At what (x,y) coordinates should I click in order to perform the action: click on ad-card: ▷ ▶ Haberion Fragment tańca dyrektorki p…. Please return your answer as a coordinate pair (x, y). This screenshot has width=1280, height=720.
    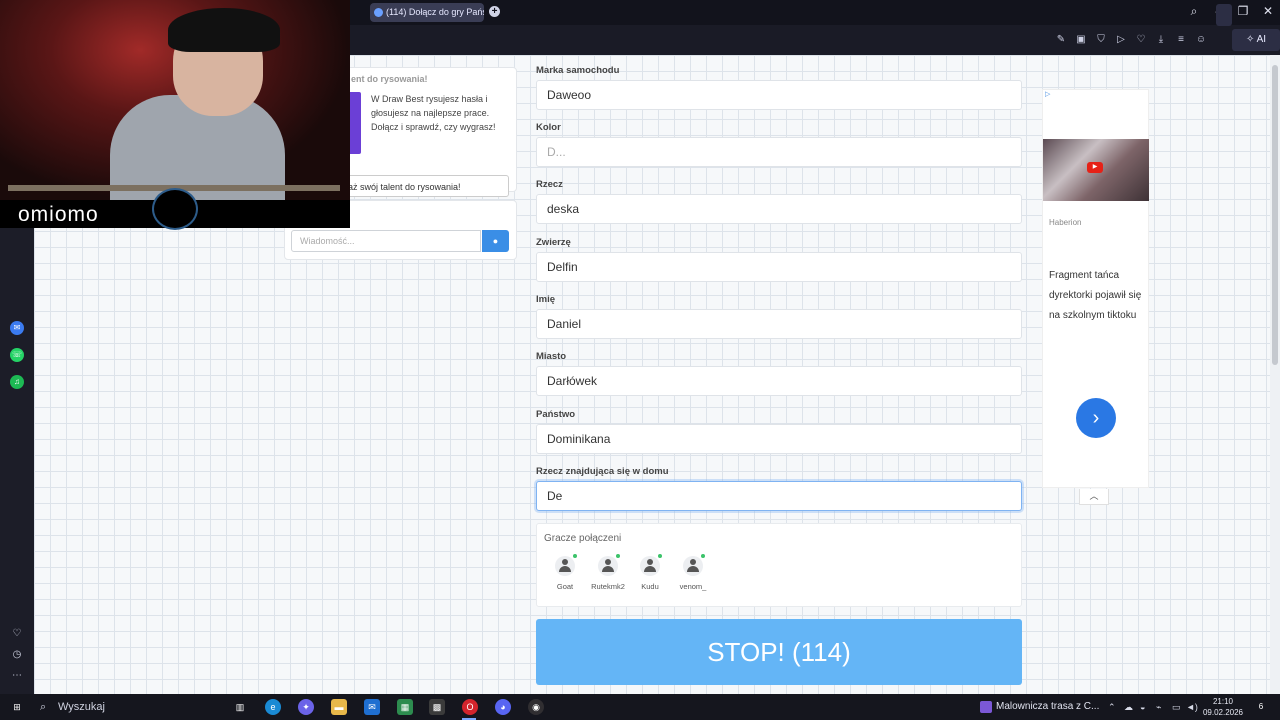
    Looking at the image, I should click on (1095, 288).